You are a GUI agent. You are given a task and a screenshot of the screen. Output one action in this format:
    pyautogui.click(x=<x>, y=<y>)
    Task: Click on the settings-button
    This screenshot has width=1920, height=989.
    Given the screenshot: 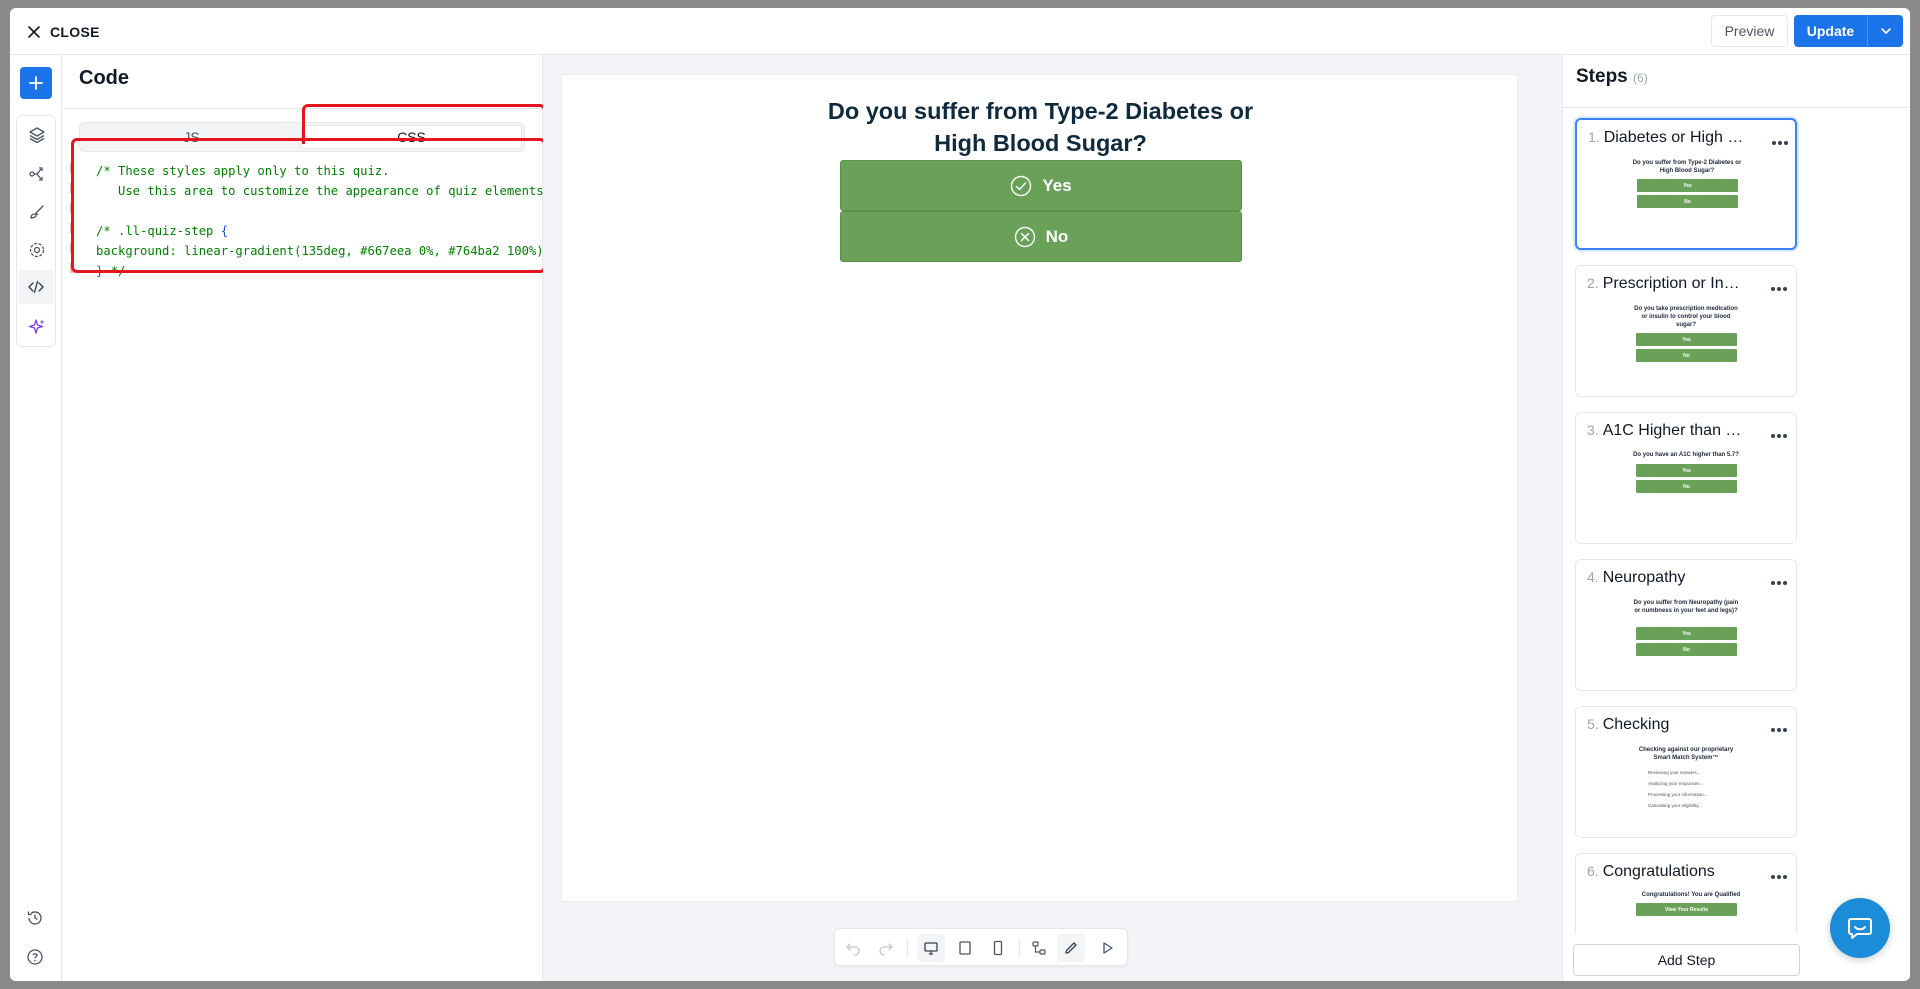 What is the action you would take?
    pyautogui.click(x=37, y=250)
    